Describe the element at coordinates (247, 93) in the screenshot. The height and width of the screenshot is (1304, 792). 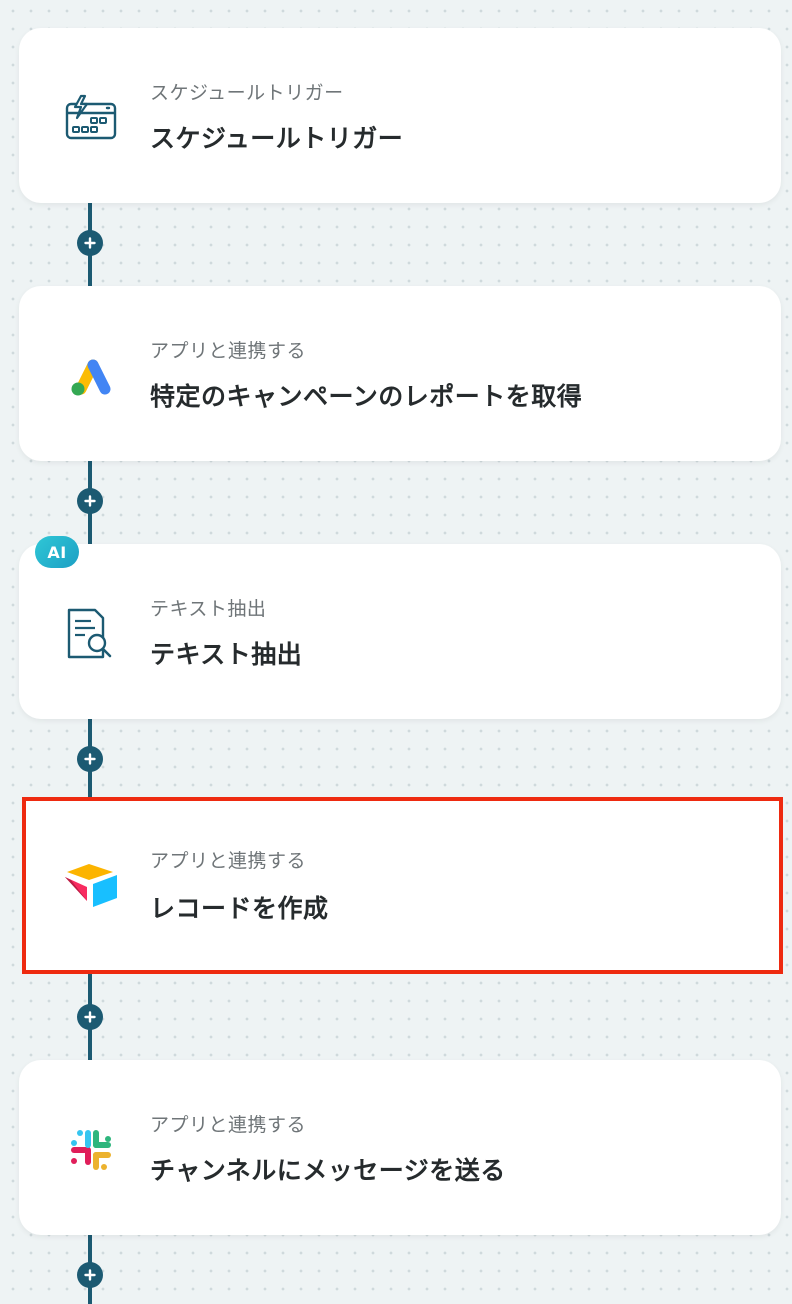
I see `step-subtitle: スケジュールトリガー` at that location.